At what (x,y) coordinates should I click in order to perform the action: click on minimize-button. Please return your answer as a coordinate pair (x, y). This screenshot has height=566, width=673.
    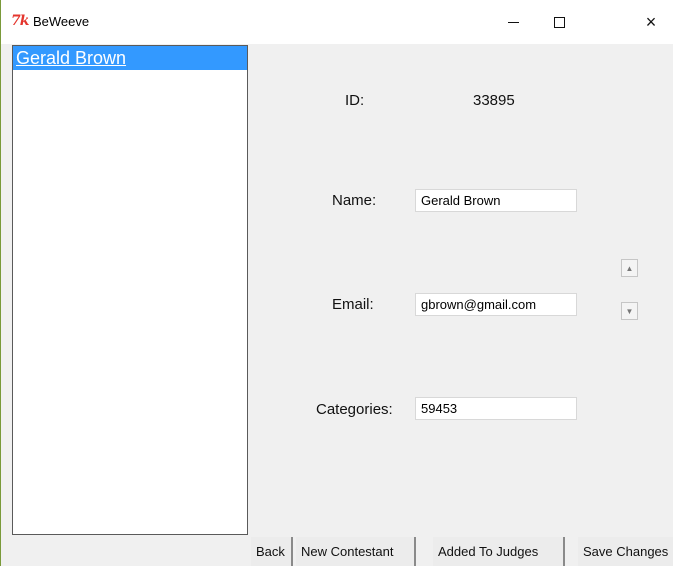
    Looking at the image, I should click on (513, 22).